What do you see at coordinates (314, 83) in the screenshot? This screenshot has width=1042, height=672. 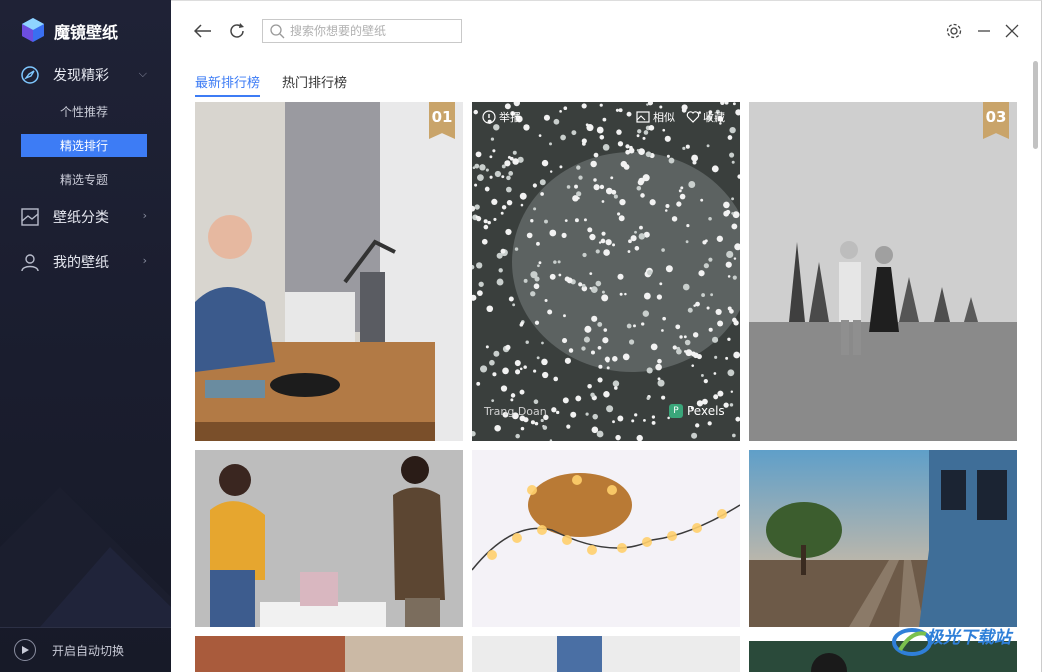 I see `tab-hot: 热门排行榜` at bounding box center [314, 83].